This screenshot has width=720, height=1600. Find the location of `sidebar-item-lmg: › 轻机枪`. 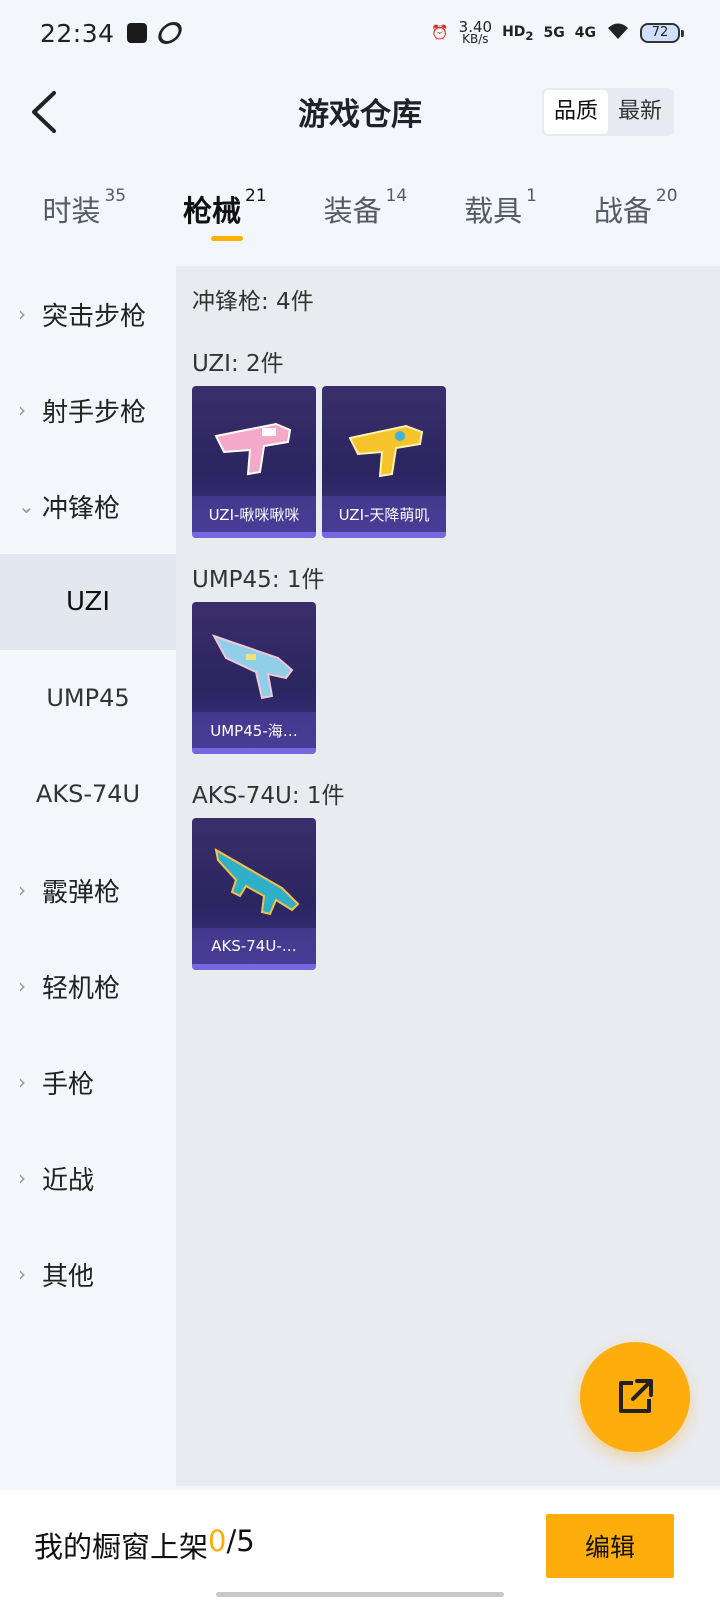

sidebar-item-lmg: › 轻机枪 is located at coordinates (88, 986).